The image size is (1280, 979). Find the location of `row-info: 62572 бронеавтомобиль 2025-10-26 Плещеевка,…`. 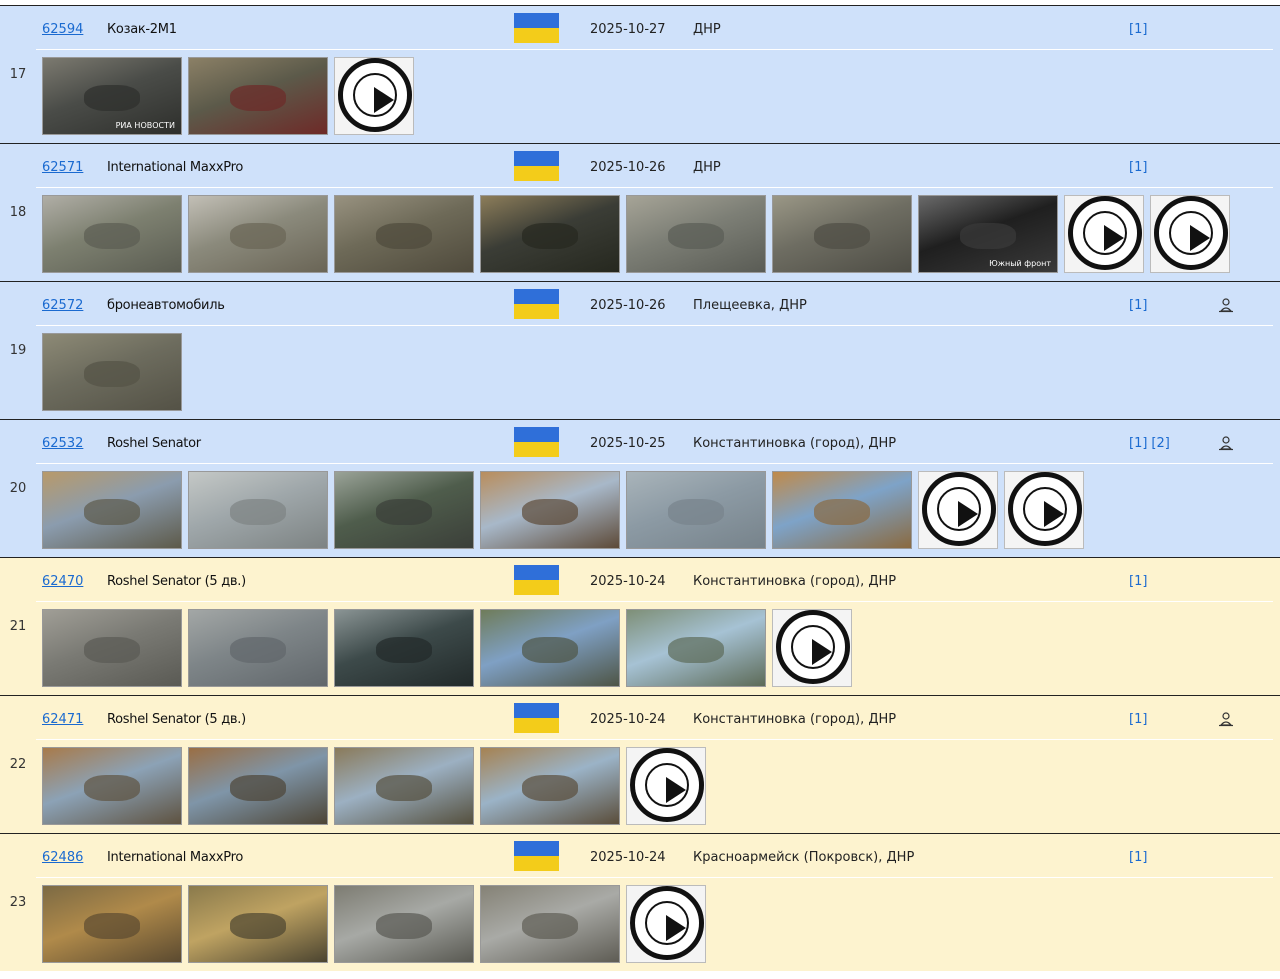

row-info: 62572 бронеавтомобиль 2025-10-26 Плещеевка,… is located at coordinates (654, 304).